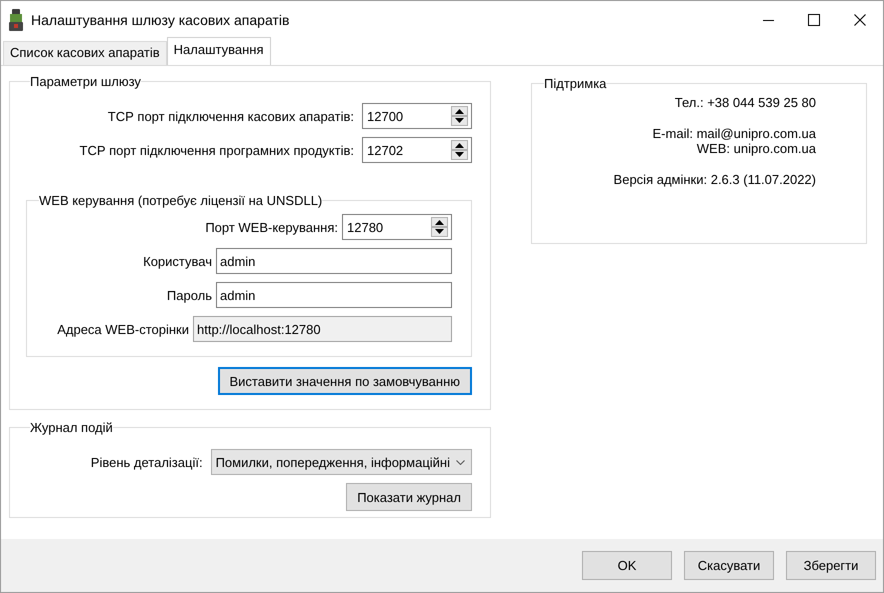  Describe the element at coordinates (146, 462) in the screenshot. I see `field-label: Рівень деталізації:` at that location.